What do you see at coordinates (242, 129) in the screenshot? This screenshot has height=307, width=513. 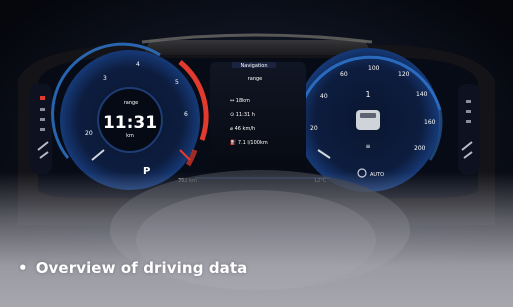 I see `svg-text: ⌀ 46 km/h` at bounding box center [242, 129].